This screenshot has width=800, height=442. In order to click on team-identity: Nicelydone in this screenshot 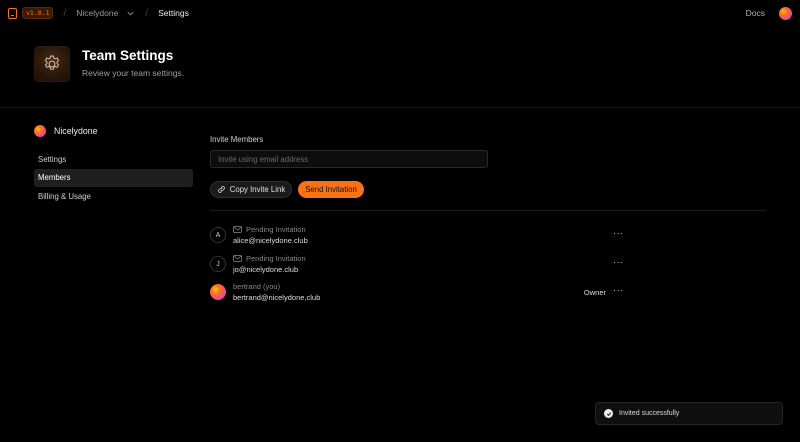, I will do `click(66, 131)`.